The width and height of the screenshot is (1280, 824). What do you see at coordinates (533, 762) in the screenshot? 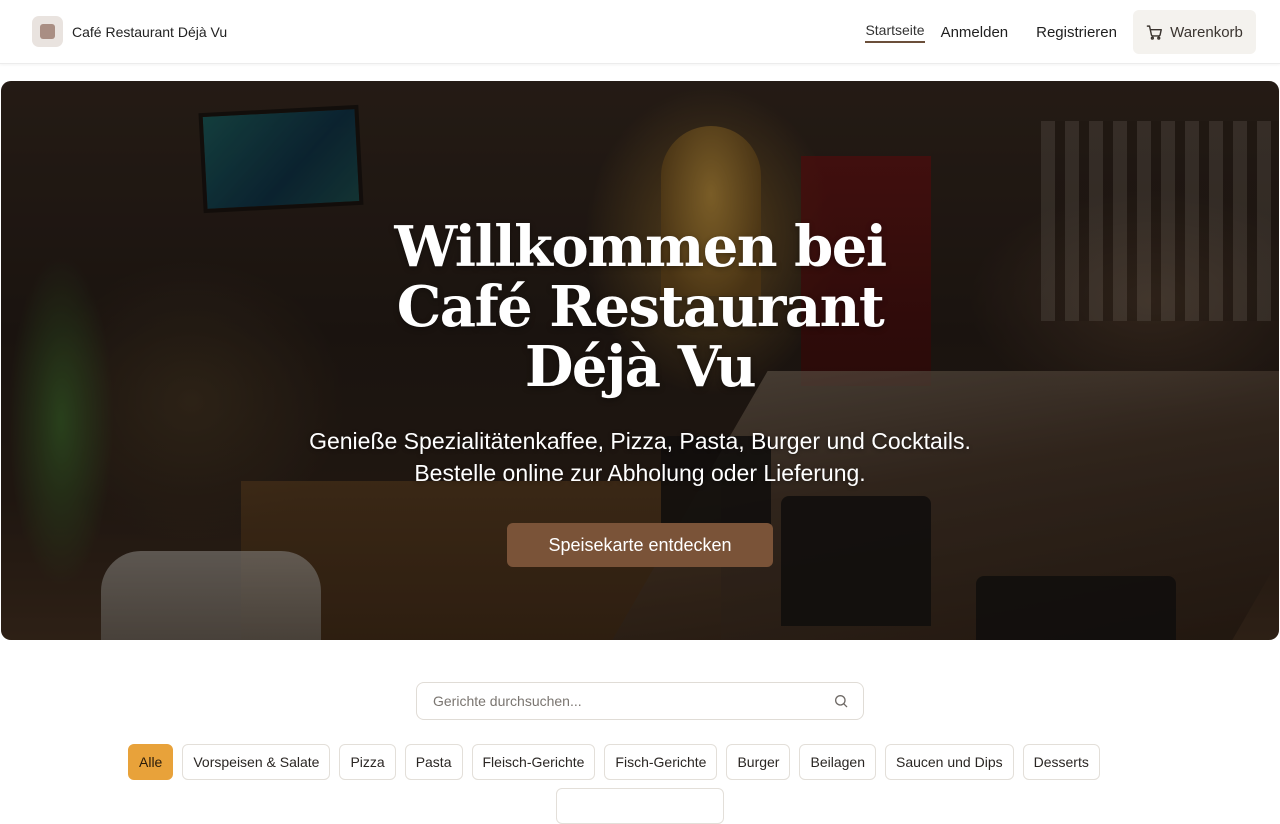
I see `category-chip-fleisch-gerichte: Fleisch-Gerichte` at bounding box center [533, 762].